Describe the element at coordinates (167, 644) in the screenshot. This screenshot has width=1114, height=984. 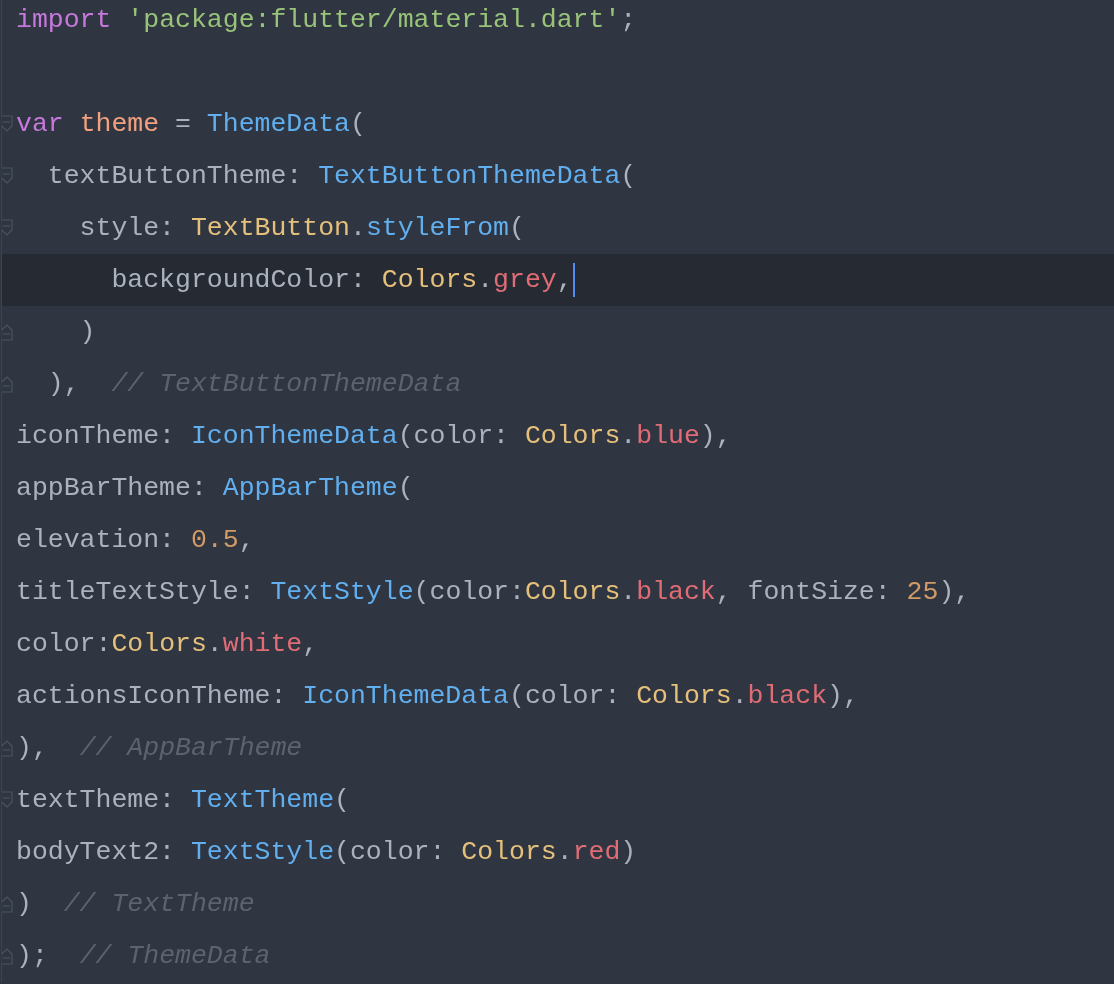
I see `code-line: color:Colors.white,` at that location.